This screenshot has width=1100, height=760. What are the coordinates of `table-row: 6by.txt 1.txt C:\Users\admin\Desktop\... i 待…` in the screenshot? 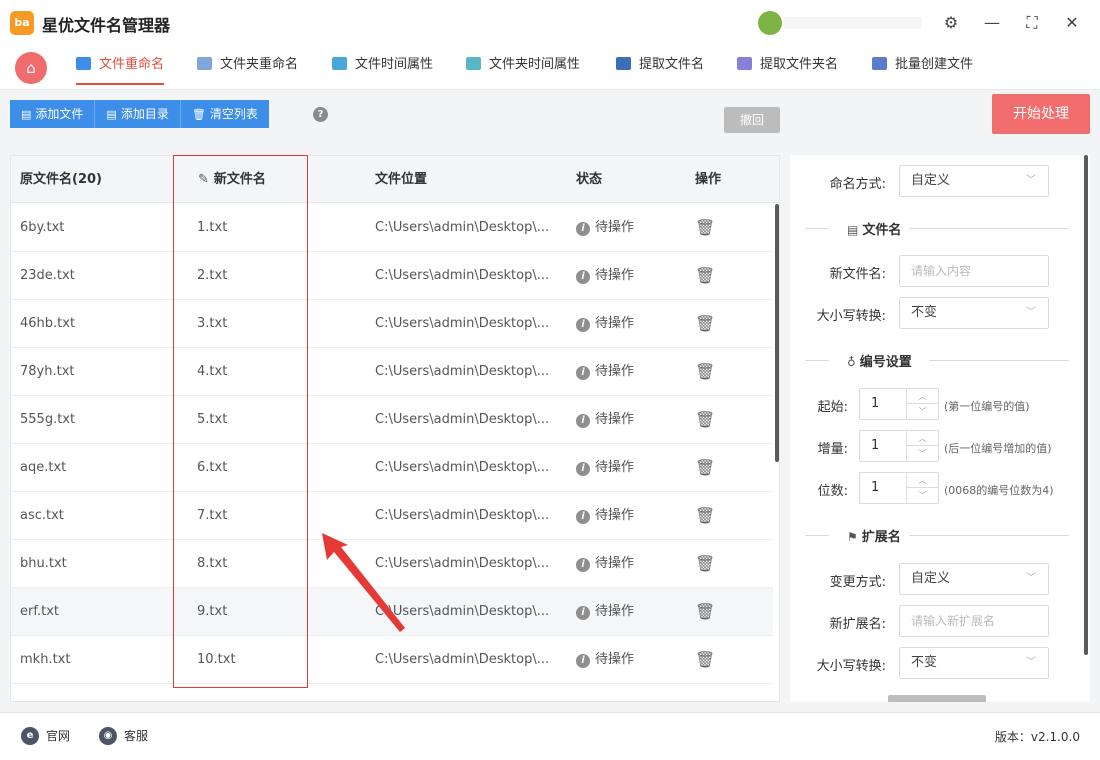 It's located at (392, 228).